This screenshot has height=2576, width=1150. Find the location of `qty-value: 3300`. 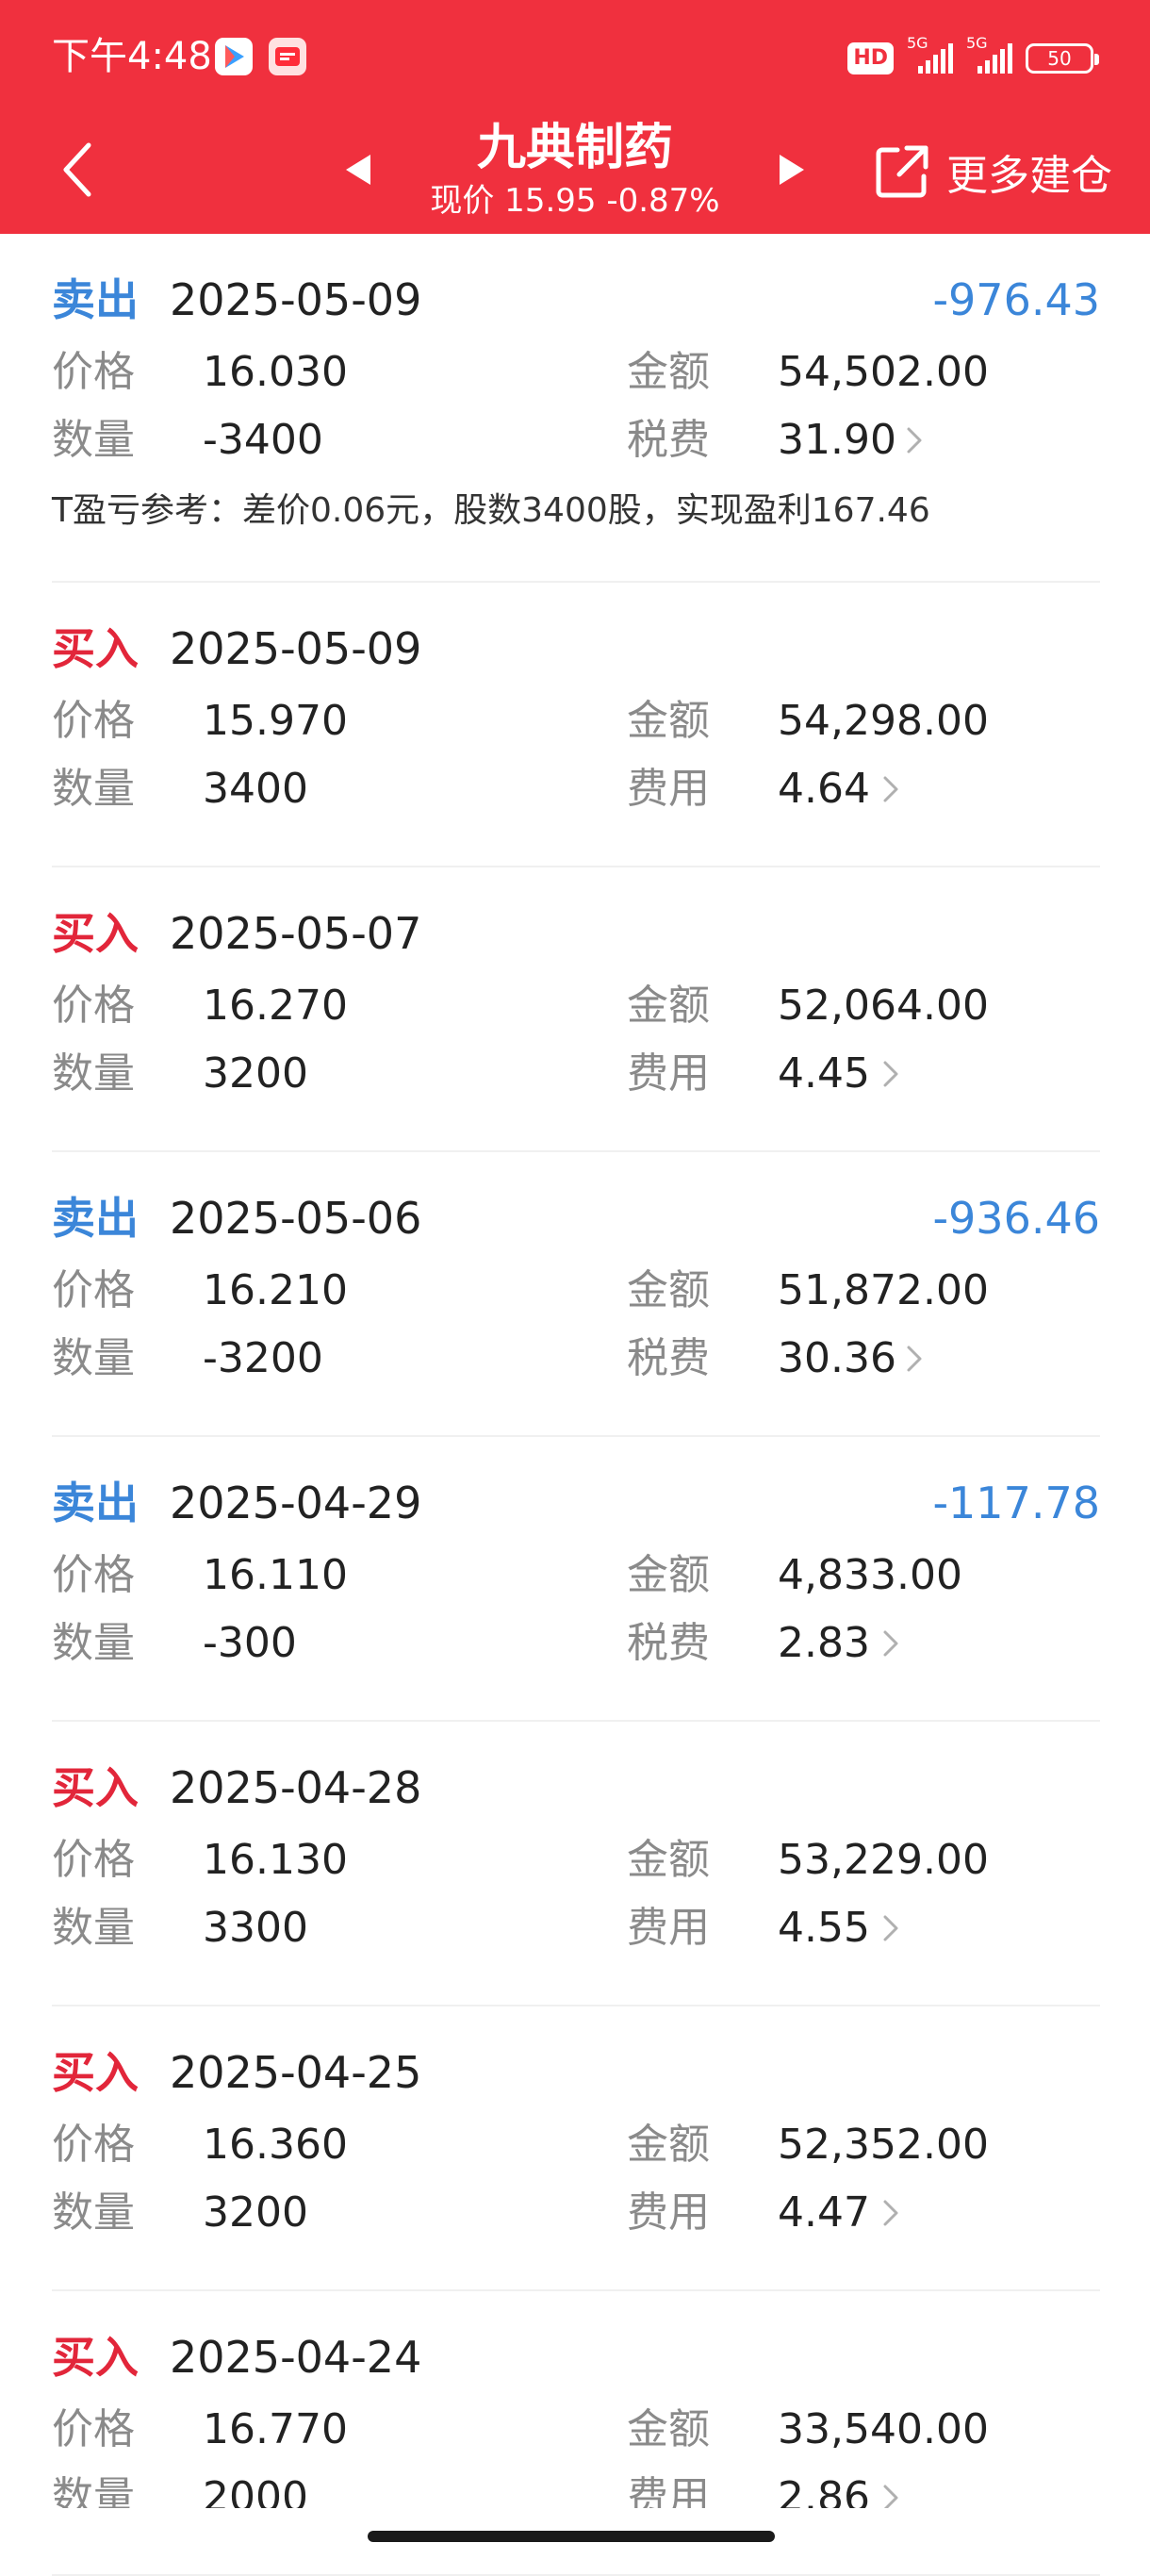

qty-value: 3300 is located at coordinates (255, 1928).